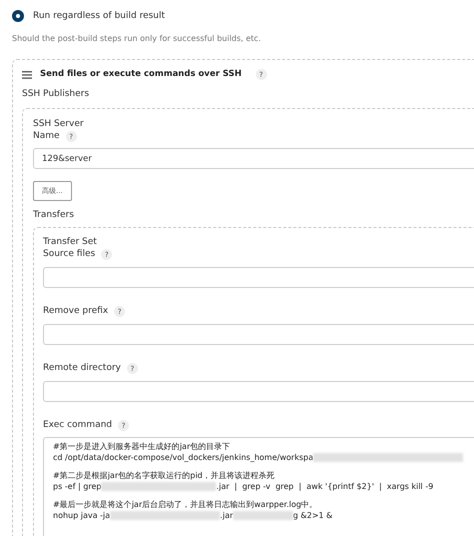 The image size is (474, 536). What do you see at coordinates (54, 215) in the screenshot?
I see `section-label: Transfers` at bounding box center [54, 215].